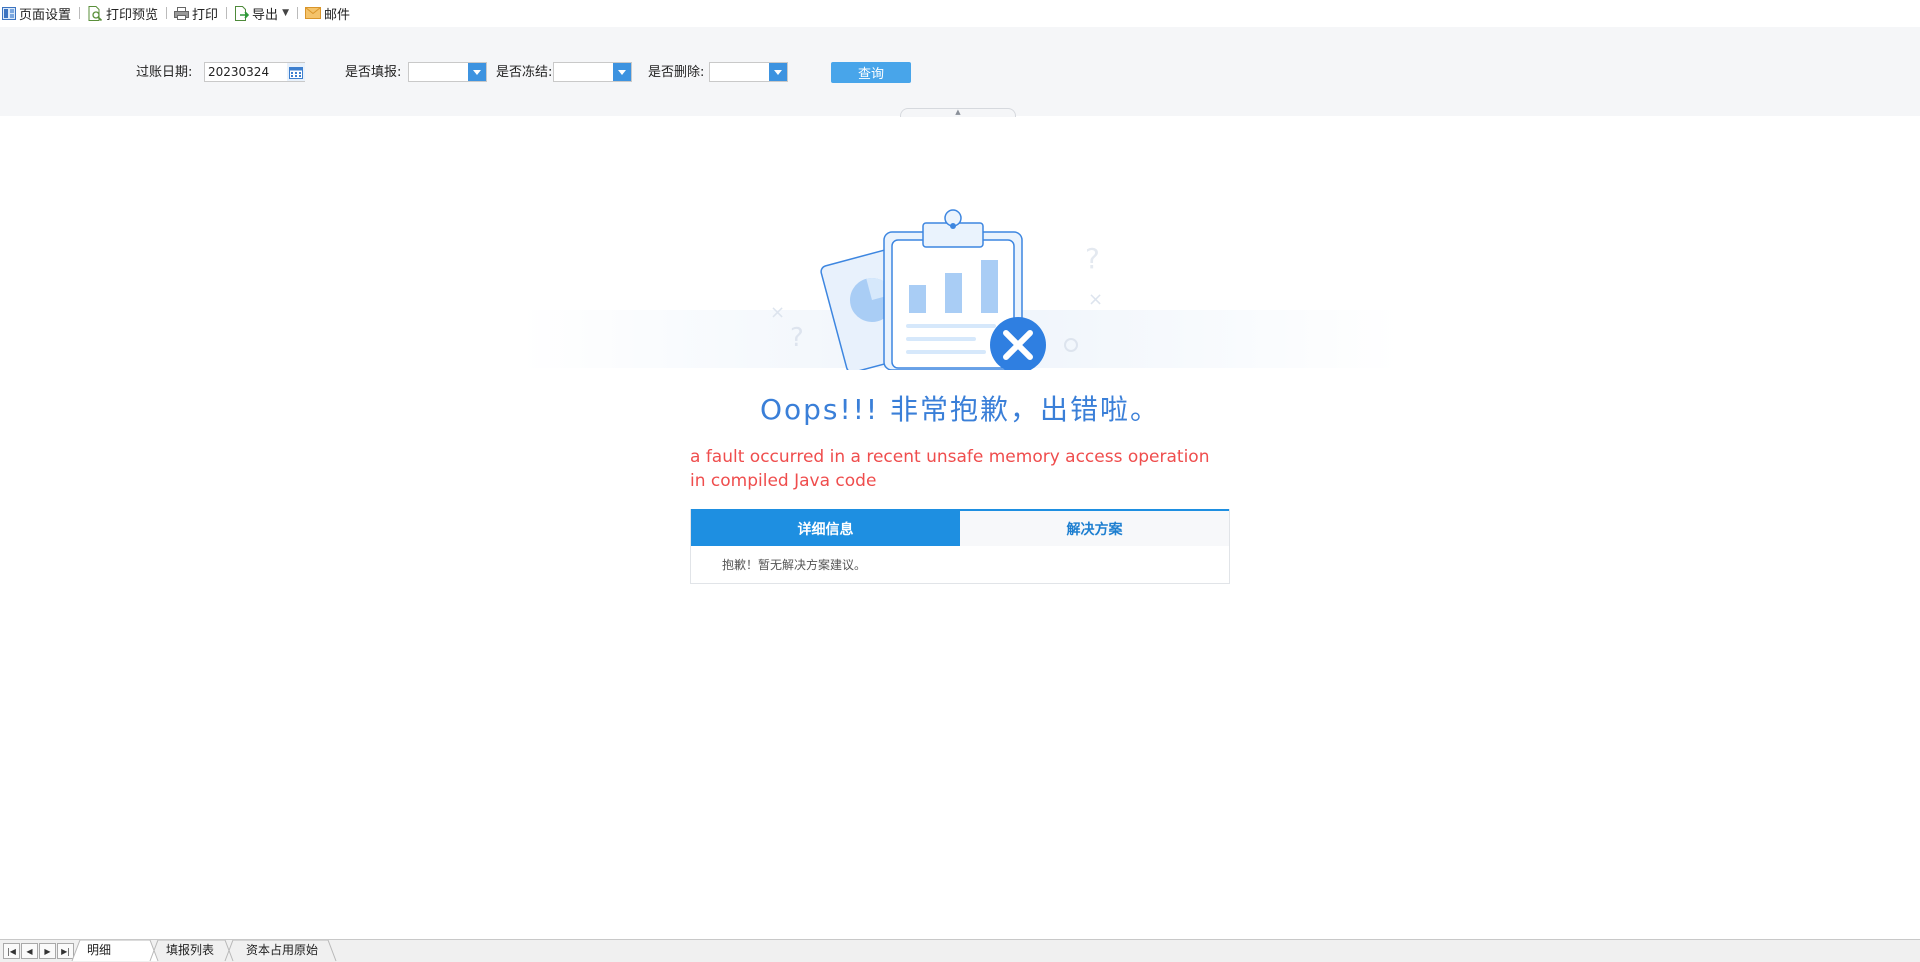 Image resolution: width=1920 pixels, height=962 pixels. I want to click on print-label: 打印, so click(205, 15).